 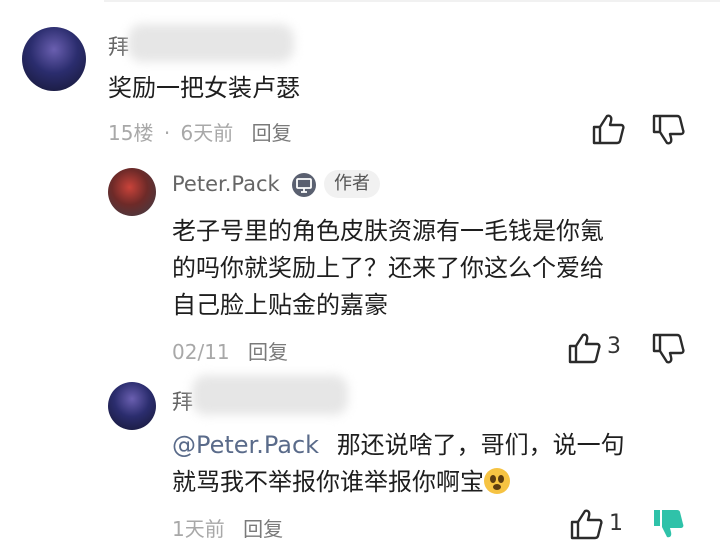 I want to click on comment-line: 的吗你就奖励上了？还来了你这么个爱给, so click(x=388, y=268).